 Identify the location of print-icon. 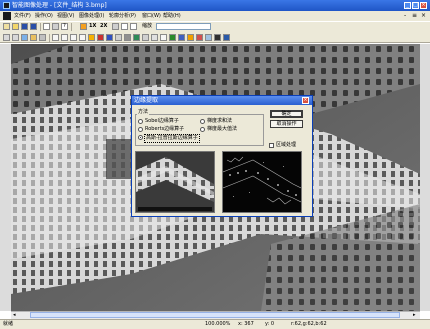
(55, 26).